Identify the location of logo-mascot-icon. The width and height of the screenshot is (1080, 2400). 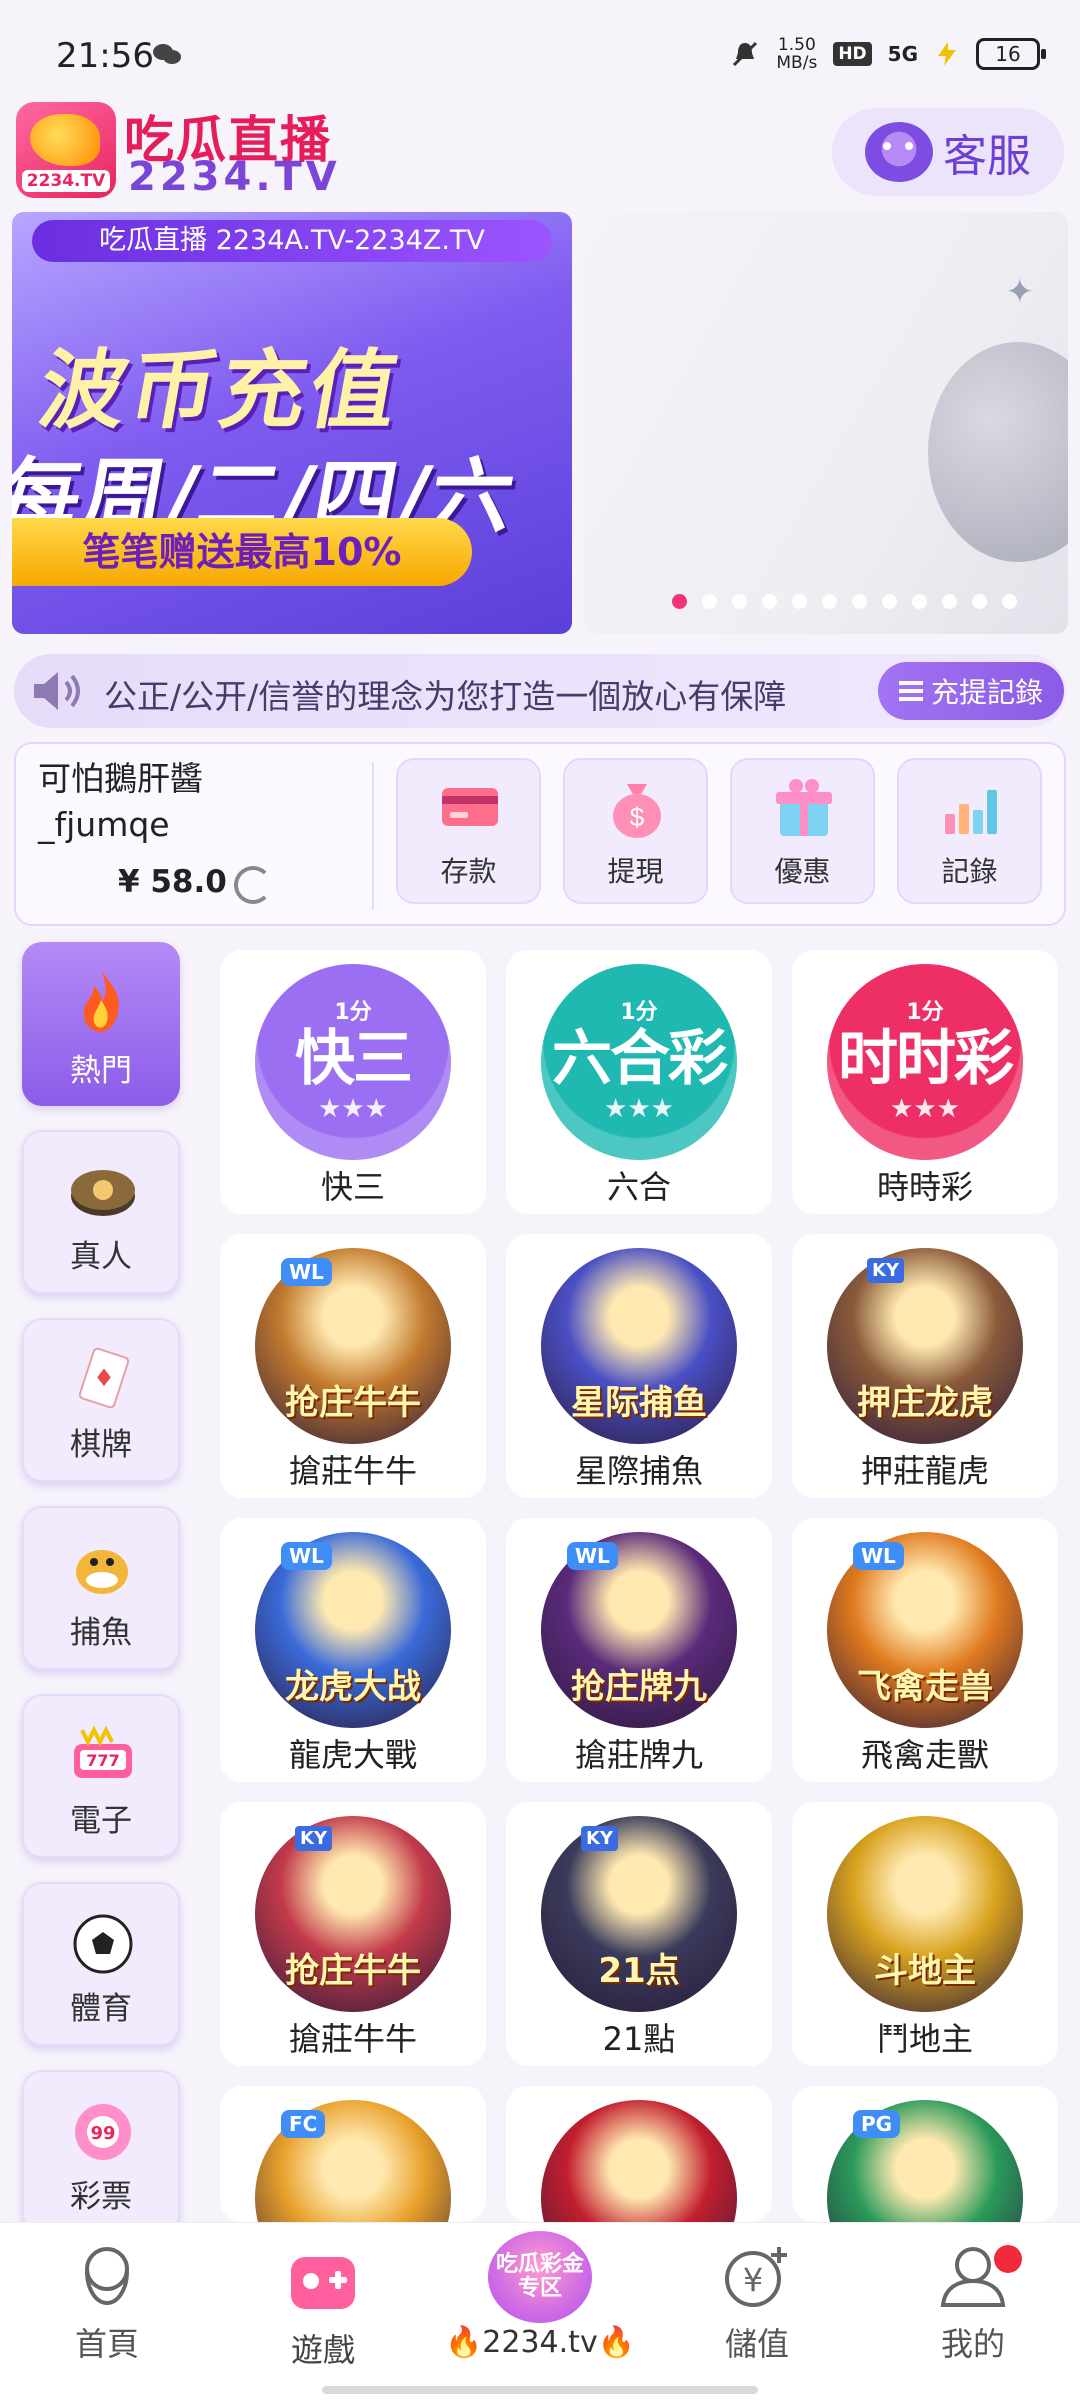
(65, 140).